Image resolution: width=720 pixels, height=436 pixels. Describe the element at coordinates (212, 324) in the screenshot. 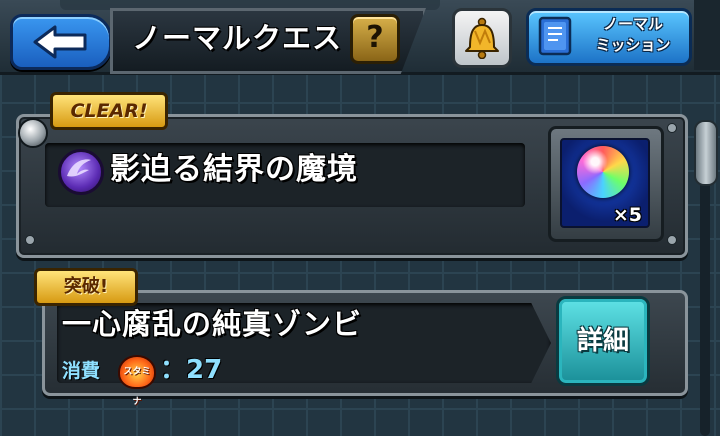

I see `quest-name: 一心腐乱の純真ゾンビ` at that location.